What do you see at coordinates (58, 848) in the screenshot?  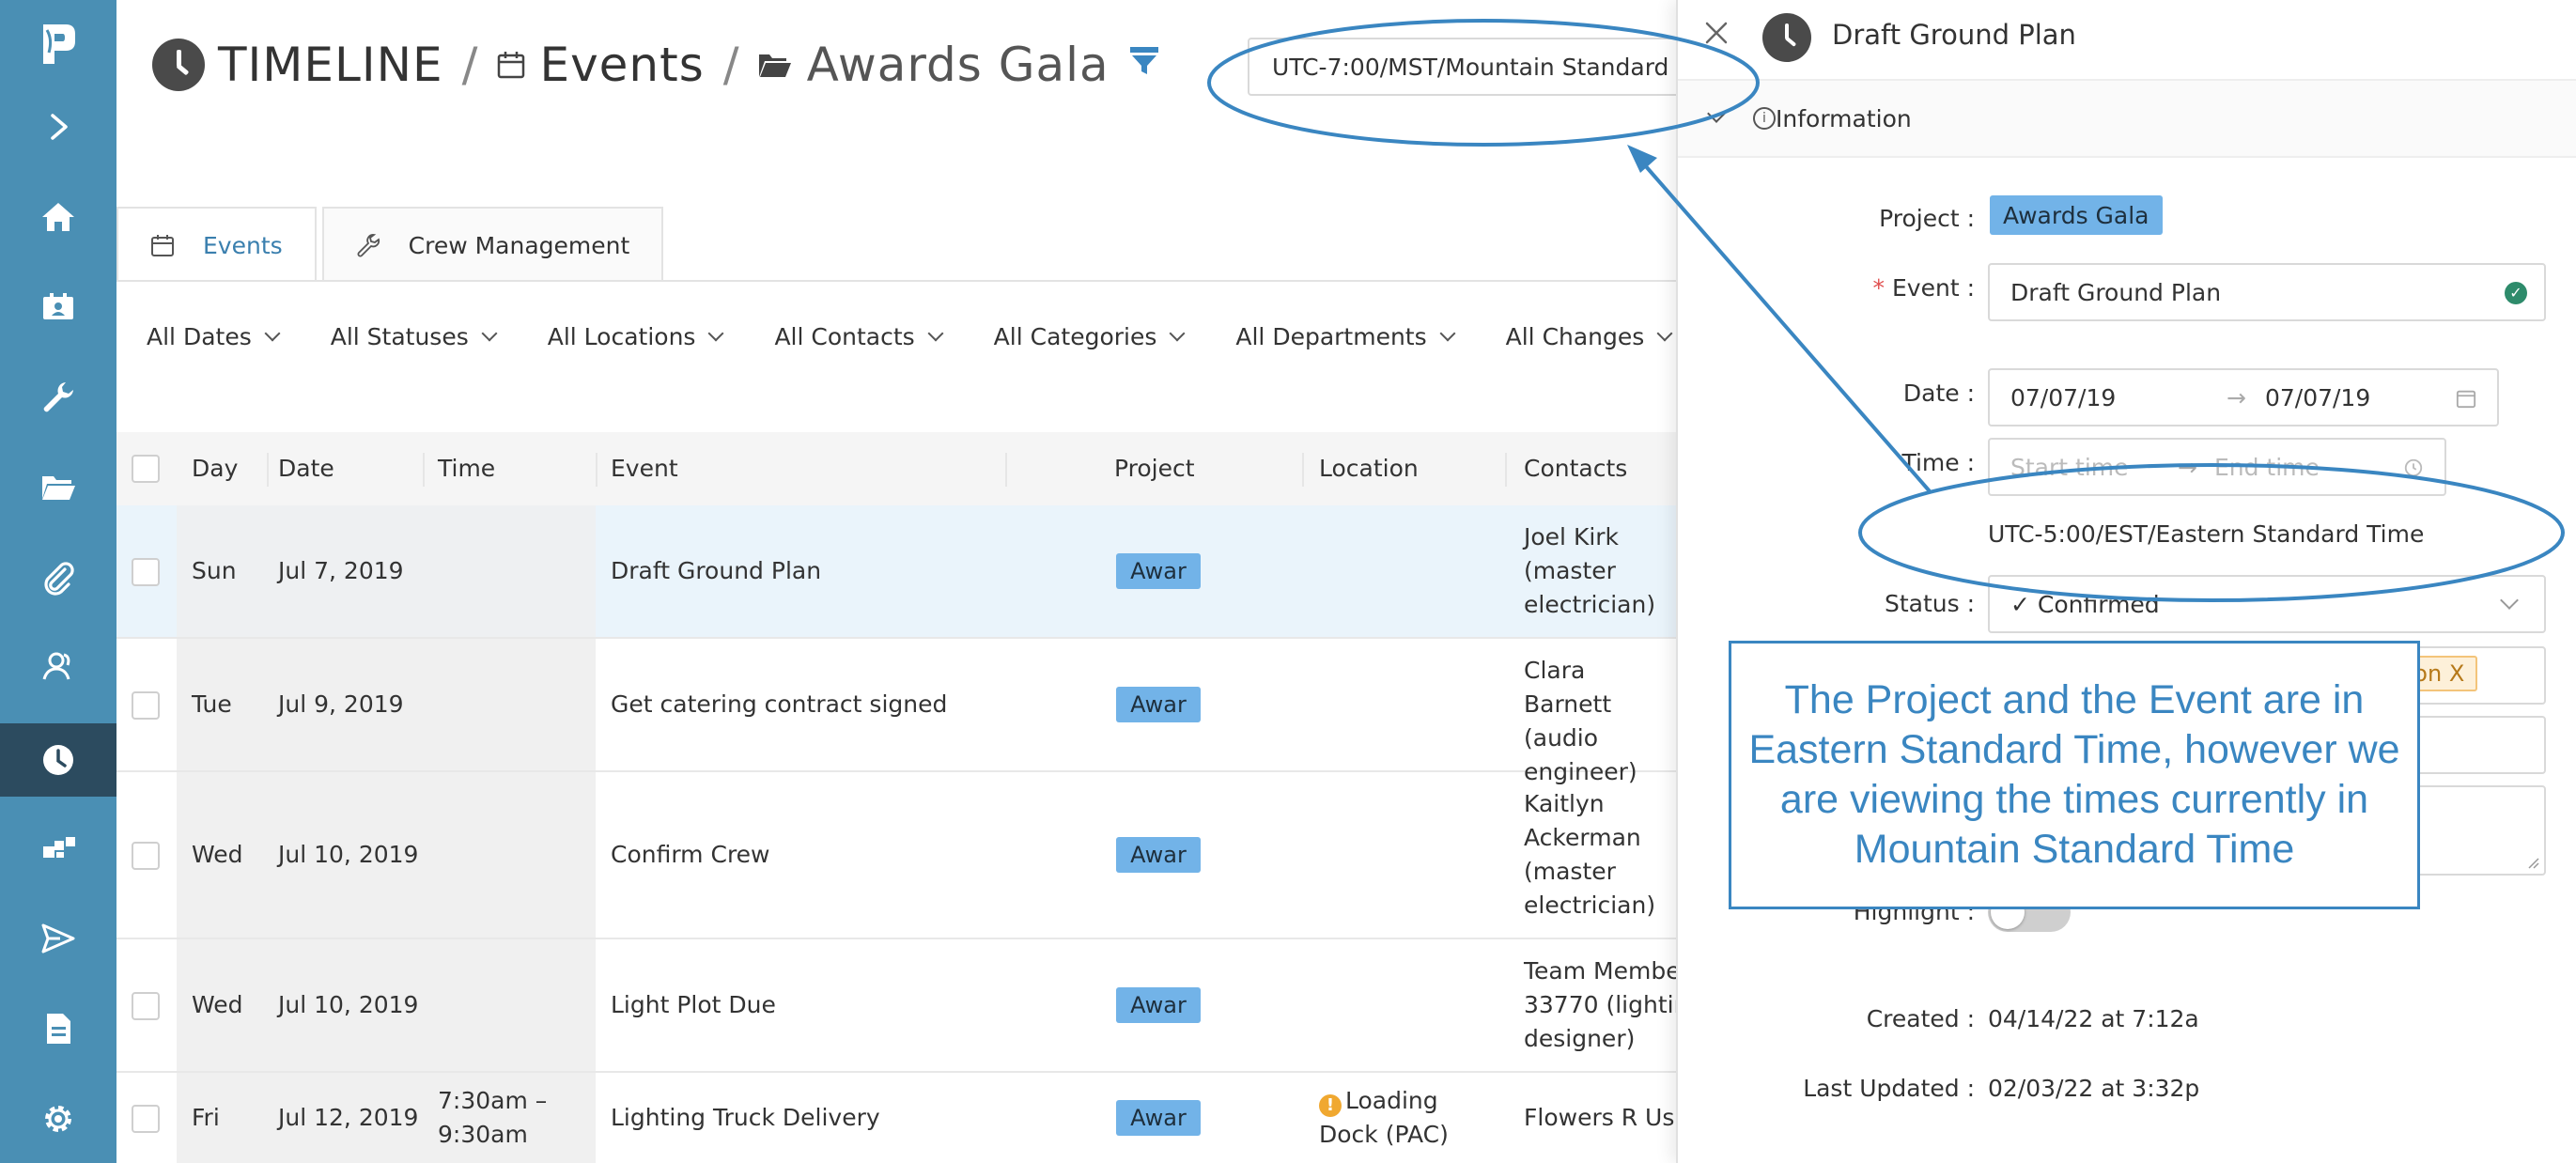 I see `blocks-icon` at bounding box center [58, 848].